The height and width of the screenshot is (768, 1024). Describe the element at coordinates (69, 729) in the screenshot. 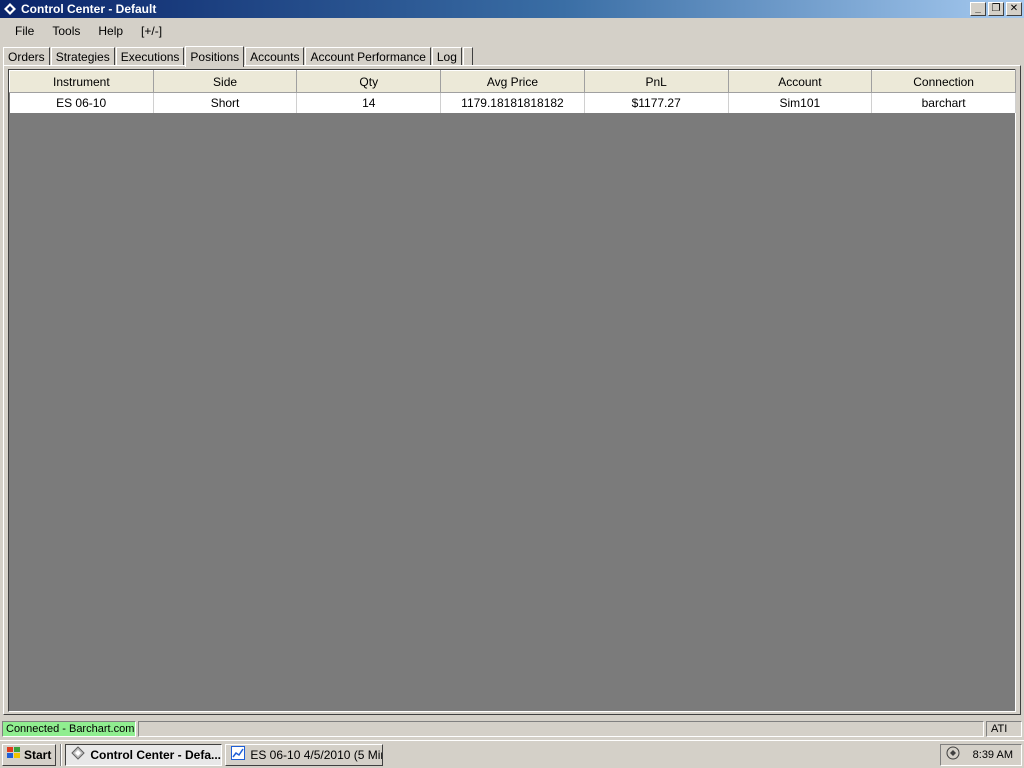

I see `connection-status: Connected - Barchart.com` at that location.